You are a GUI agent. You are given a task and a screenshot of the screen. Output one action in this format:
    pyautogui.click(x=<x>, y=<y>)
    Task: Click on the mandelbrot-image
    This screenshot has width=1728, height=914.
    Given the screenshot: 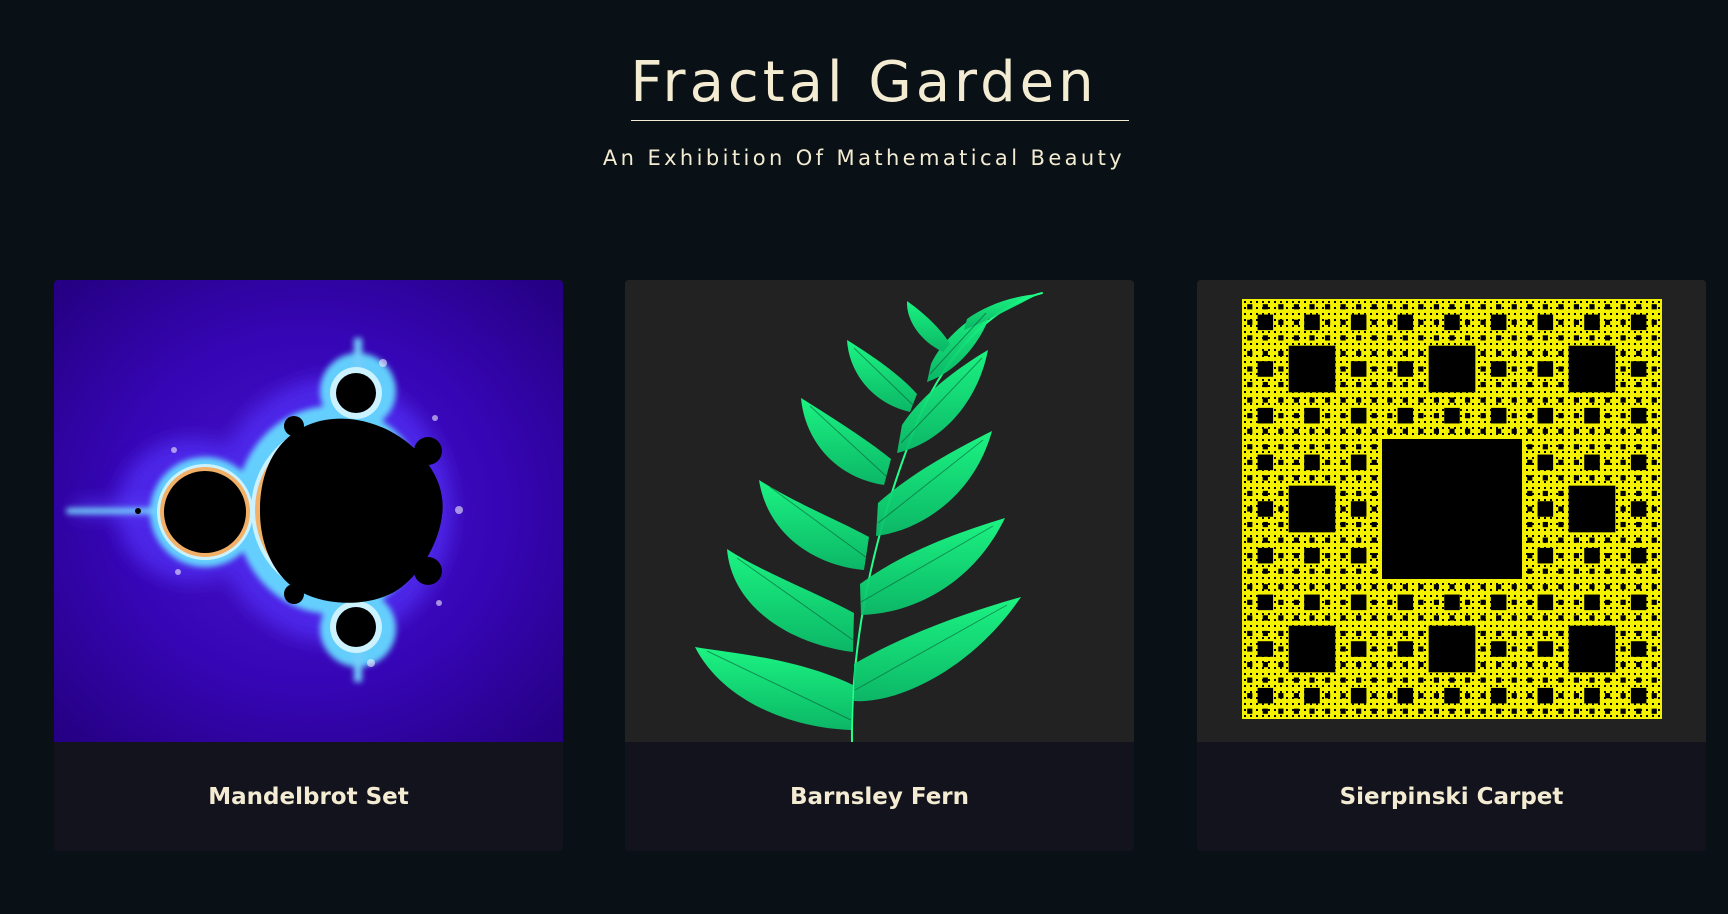 What is the action you would take?
    pyautogui.click(x=308, y=511)
    